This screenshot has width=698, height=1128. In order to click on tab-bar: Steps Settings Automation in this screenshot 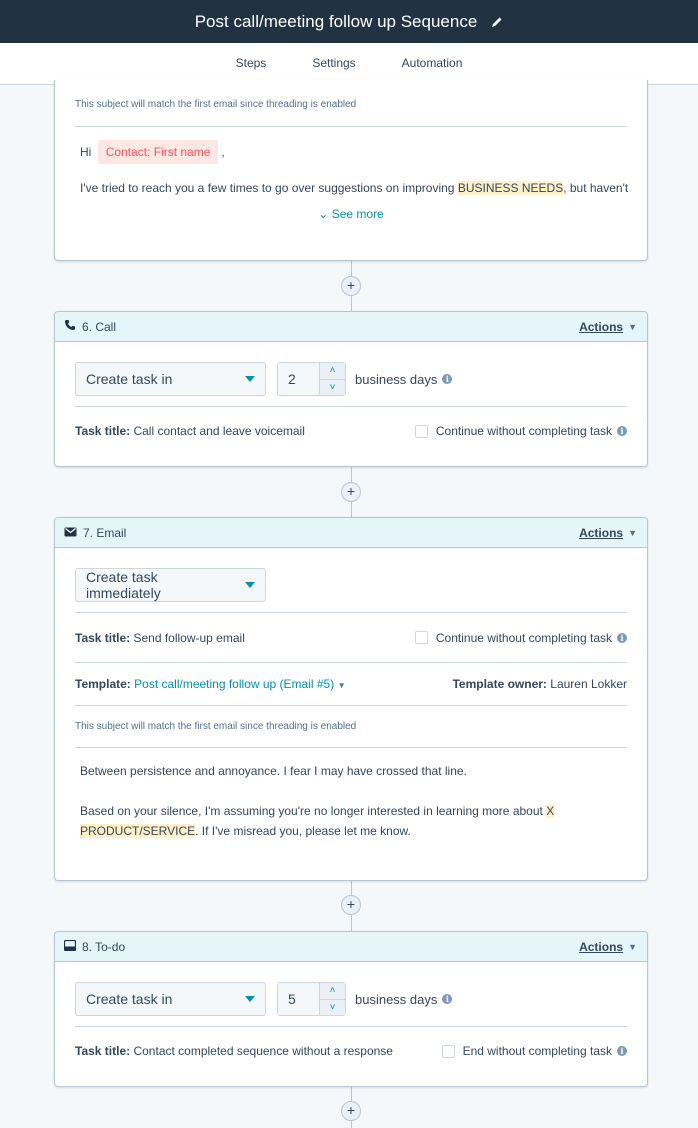, I will do `click(349, 64)`.